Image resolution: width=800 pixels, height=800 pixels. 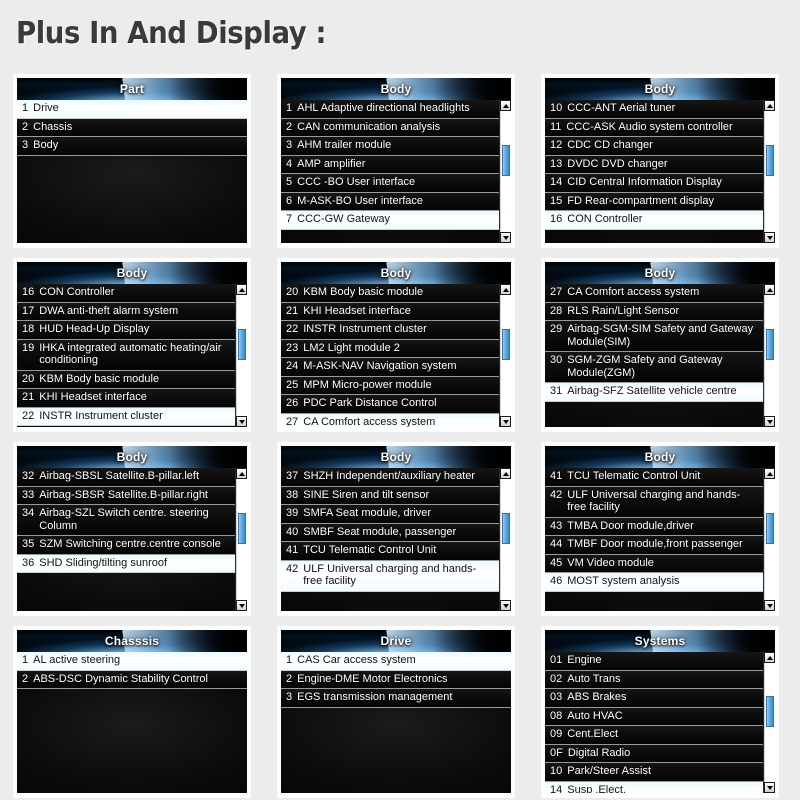 What do you see at coordinates (126, 563) in the screenshot?
I see `list-item-selected: 36 SHD Sliding/tilting sunroof` at bounding box center [126, 563].